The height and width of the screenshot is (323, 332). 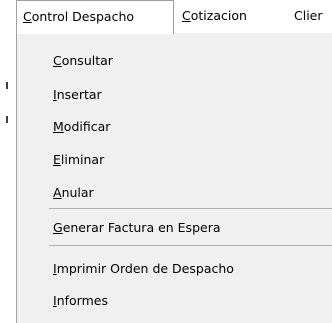 I want to click on menu-item-generar-factura-en-espera: Generar Factura en Espera, so click(x=137, y=228).